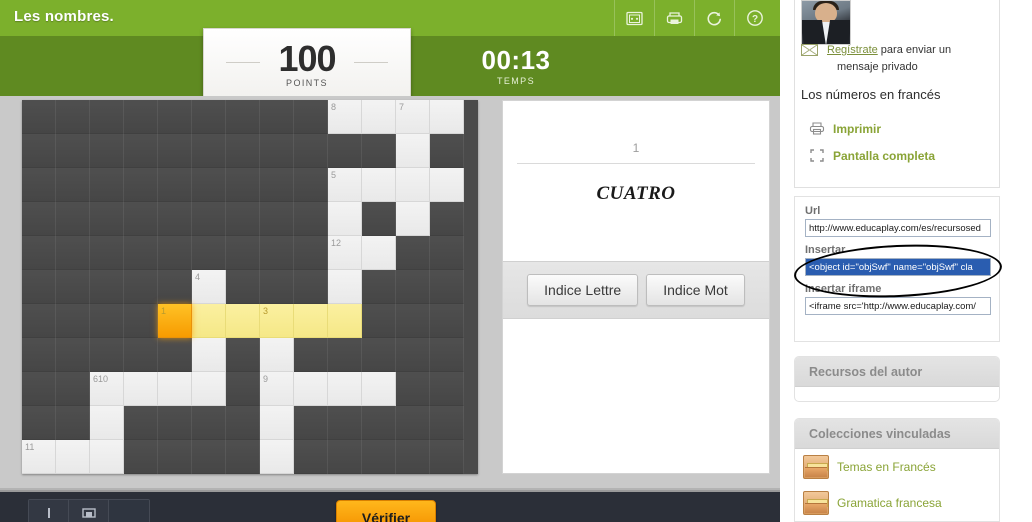  What do you see at coordinates (897, 379) in the screenshot?
I see `author-resources-panel: Recursos del autor` at bounding box center [897, 379].